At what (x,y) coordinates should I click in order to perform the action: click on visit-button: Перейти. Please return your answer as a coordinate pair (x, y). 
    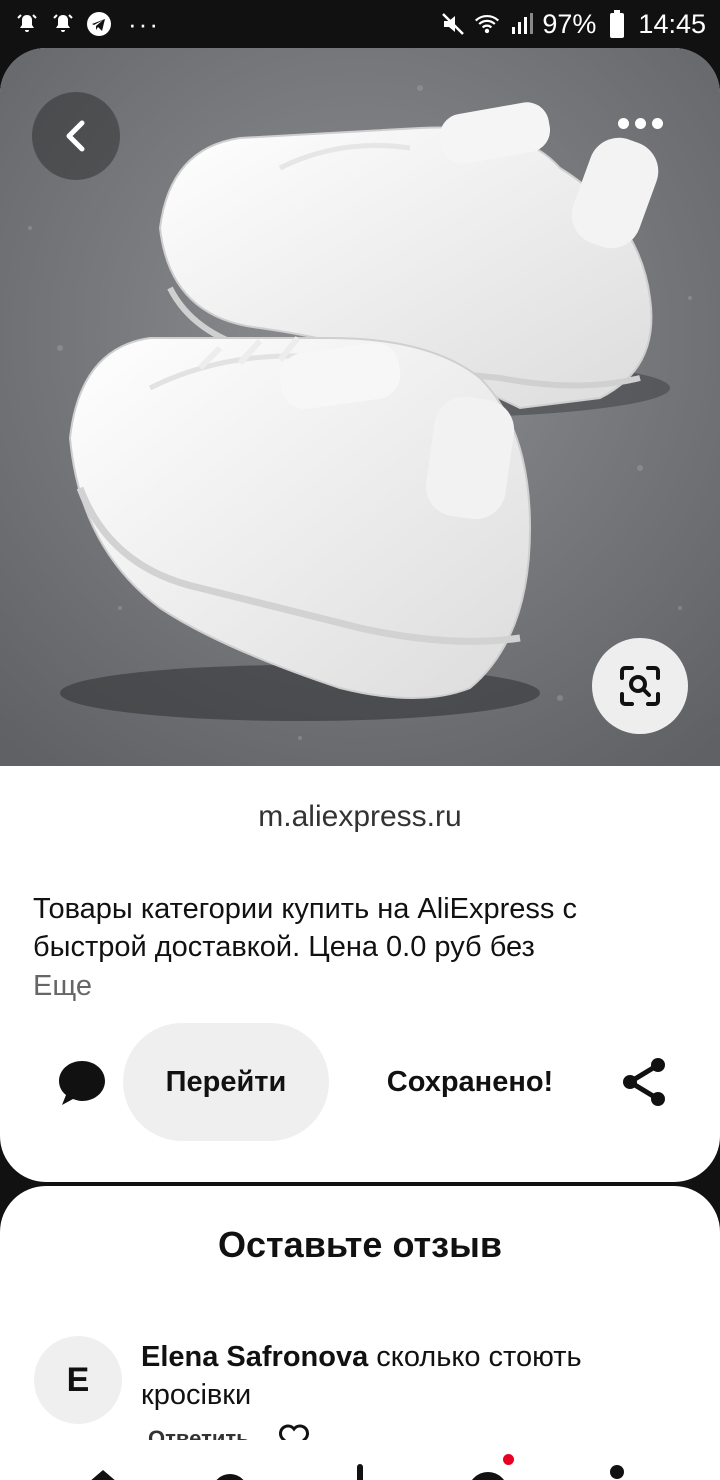
    Looking at the image, I should click on (226, 1082).